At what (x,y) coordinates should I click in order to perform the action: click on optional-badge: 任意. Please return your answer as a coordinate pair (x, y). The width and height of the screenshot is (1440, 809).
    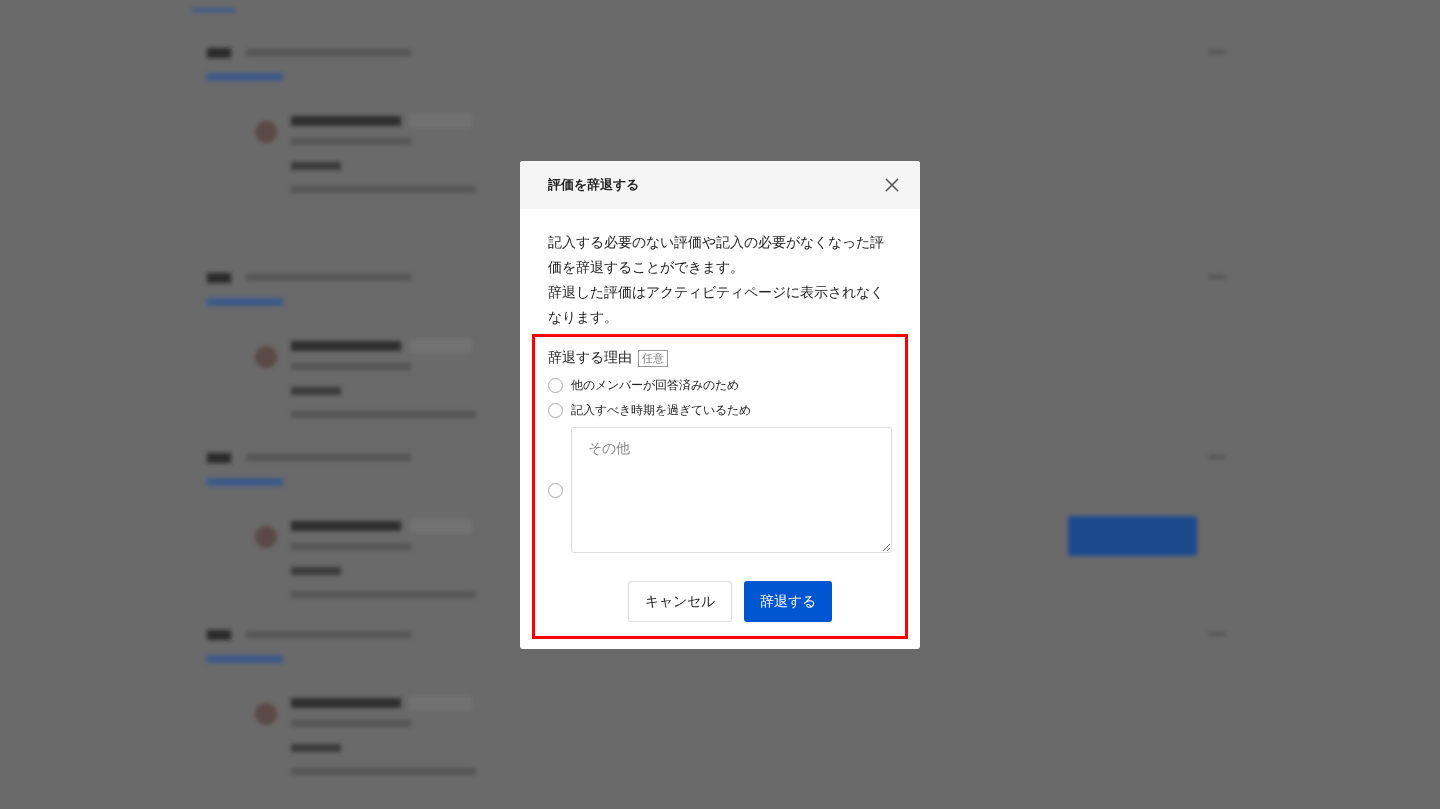
    Looking at the image, I should click on (653, 358).